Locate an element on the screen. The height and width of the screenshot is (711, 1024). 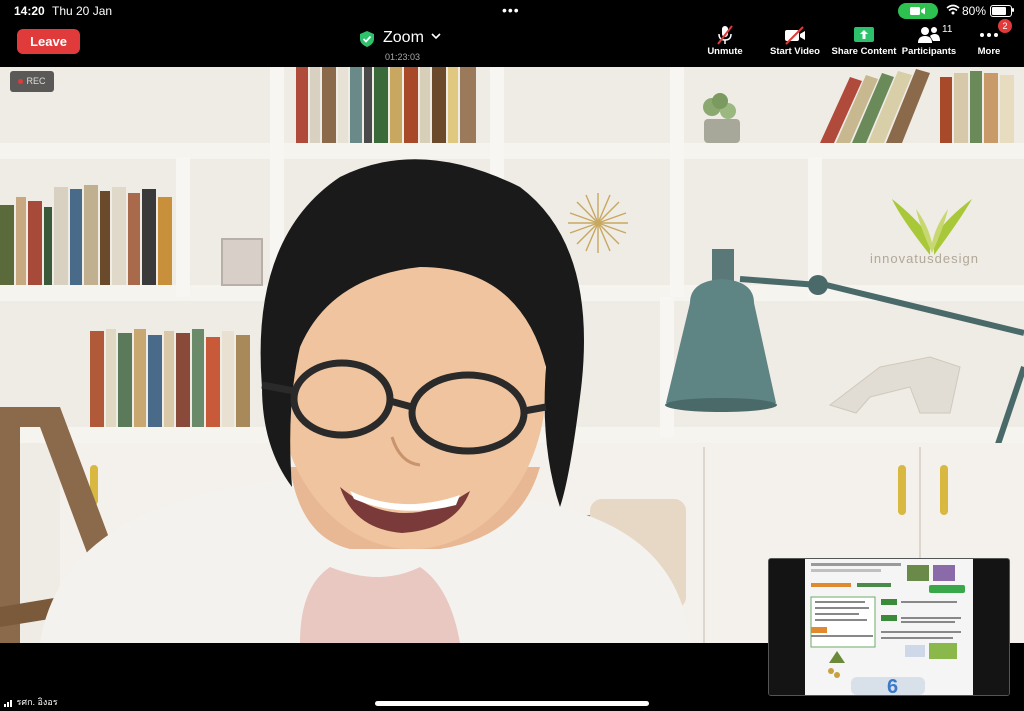
start-video-button: Start Video is located at coordinates (795, 42).